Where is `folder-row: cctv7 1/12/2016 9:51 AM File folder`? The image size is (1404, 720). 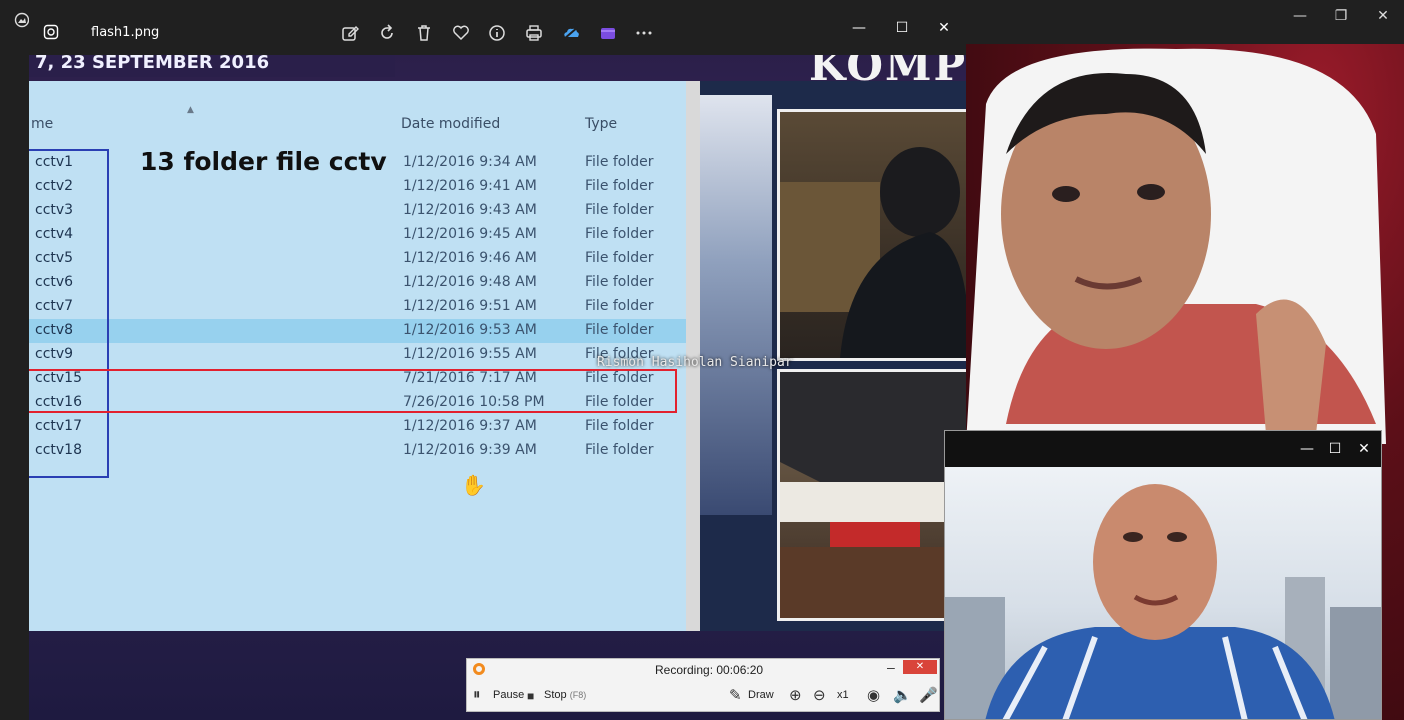 folder-row: cctv7 1/12/2016 9:51 AM File folder is located at coordinates (357, 307).